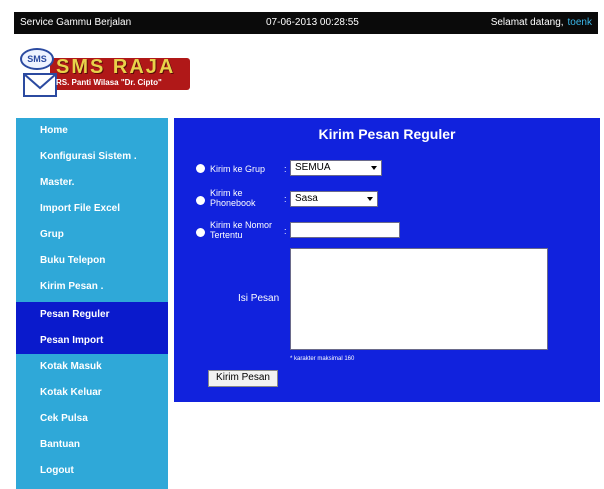 Image resolution: width=604 pixels, height=489 pixels. Describe the element at coordinates (37, 59) in the screenshot. I see `sms-badge: SMS` at that location.